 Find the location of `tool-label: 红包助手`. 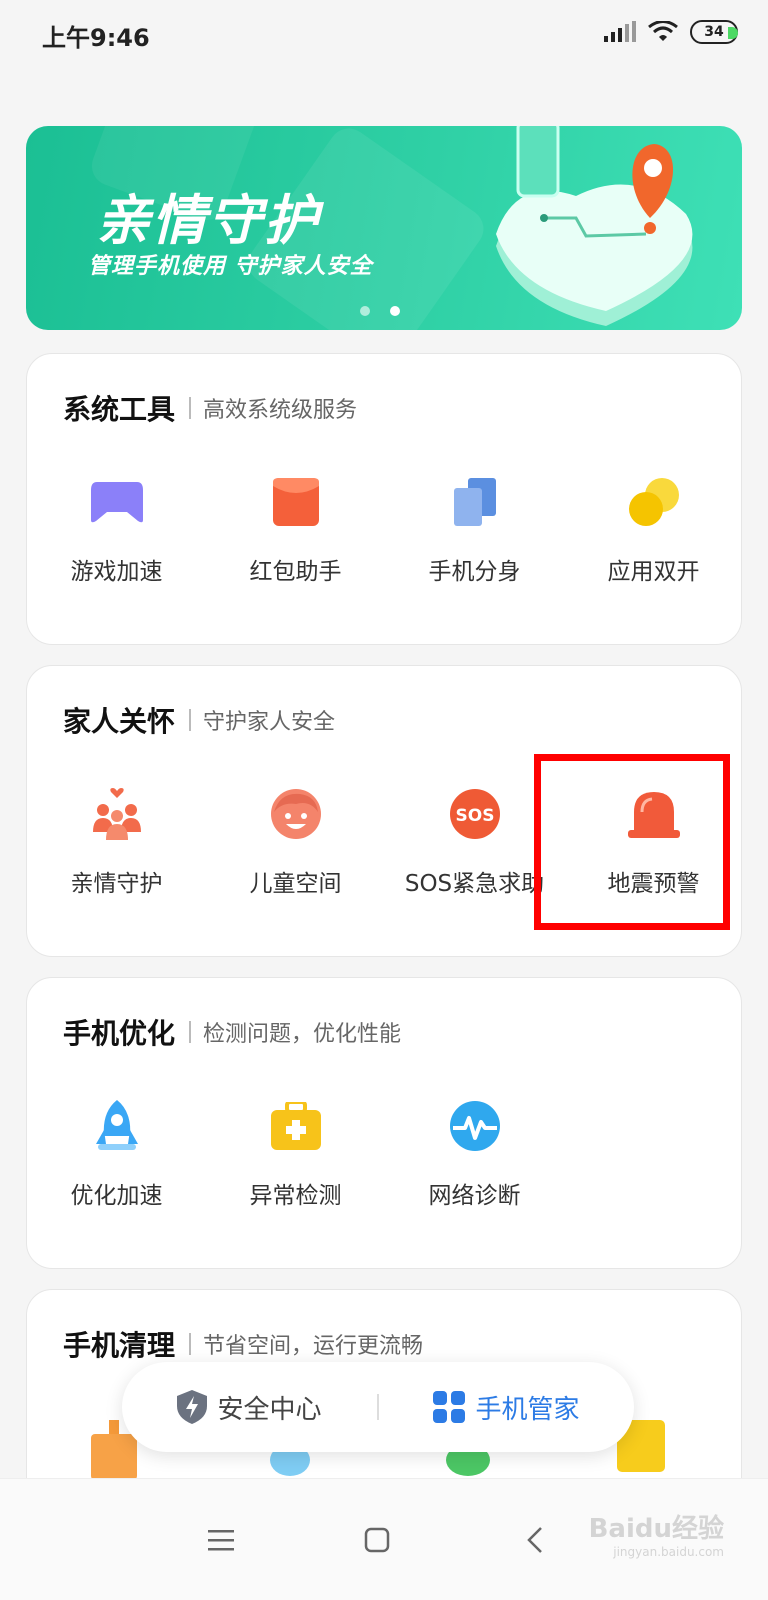

tool-label: 红包助手 is located at coordinates (295, 572).